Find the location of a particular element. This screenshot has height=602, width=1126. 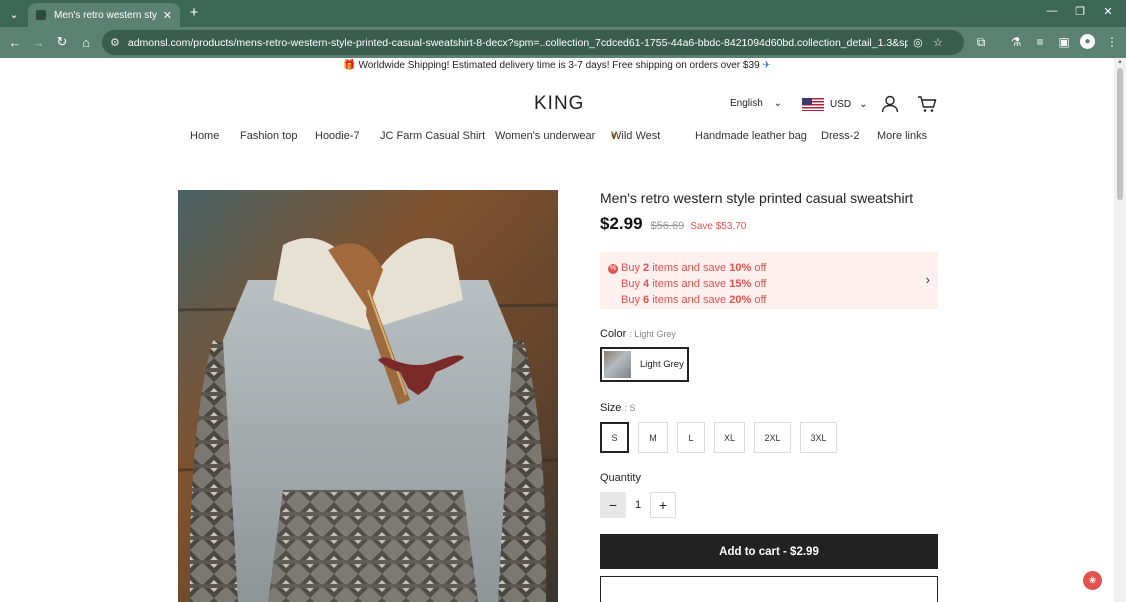

home-icon: ⌂ is located at coordinates (86, 42).